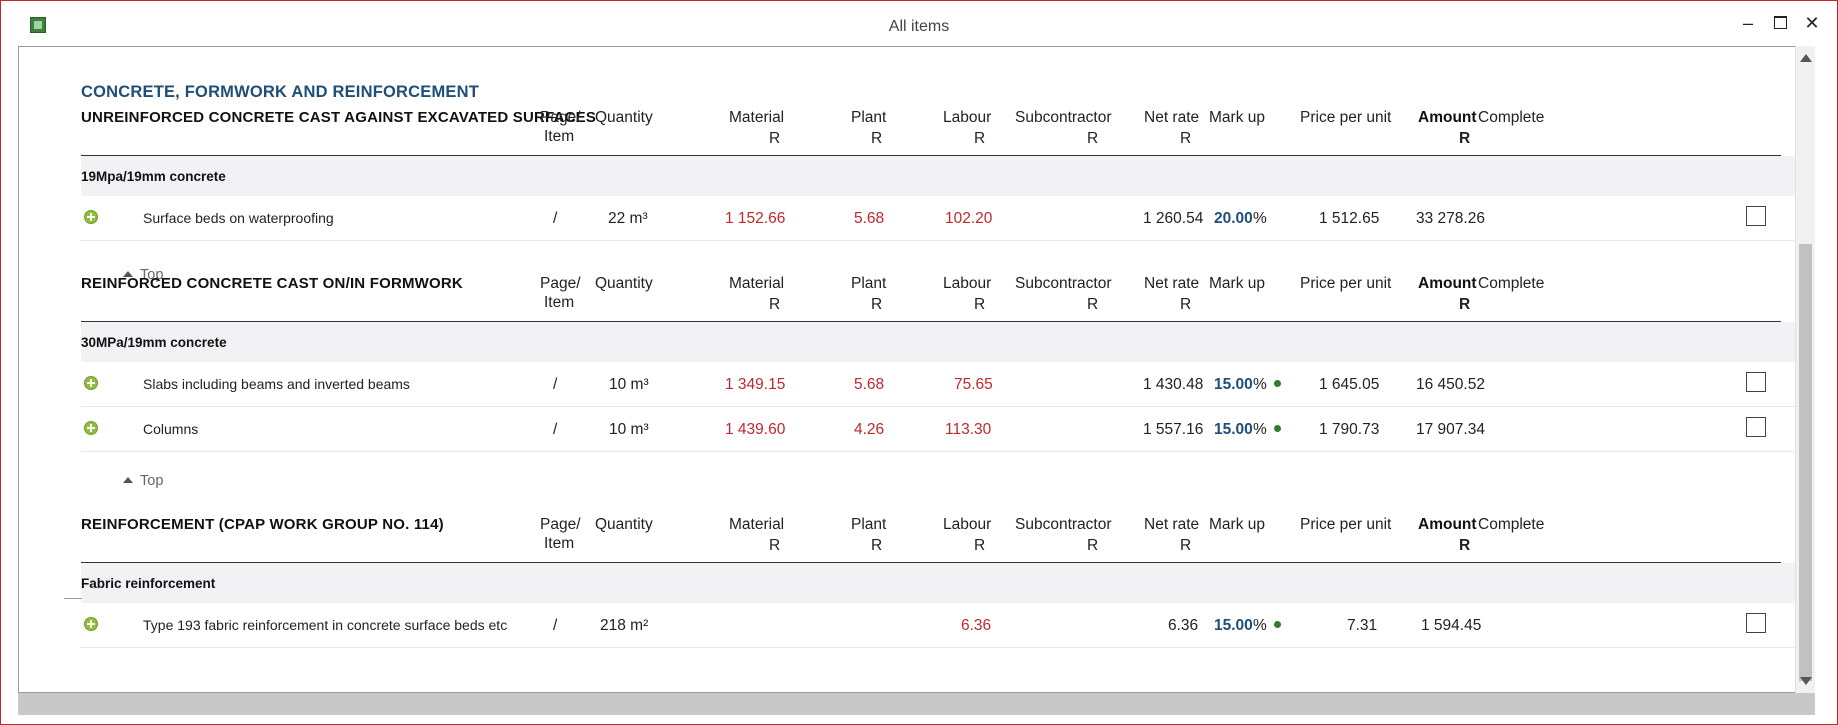 This screenshot has width=1838, height=725. I want to click on item-amount: 33 278.26, so click(1450, 218).